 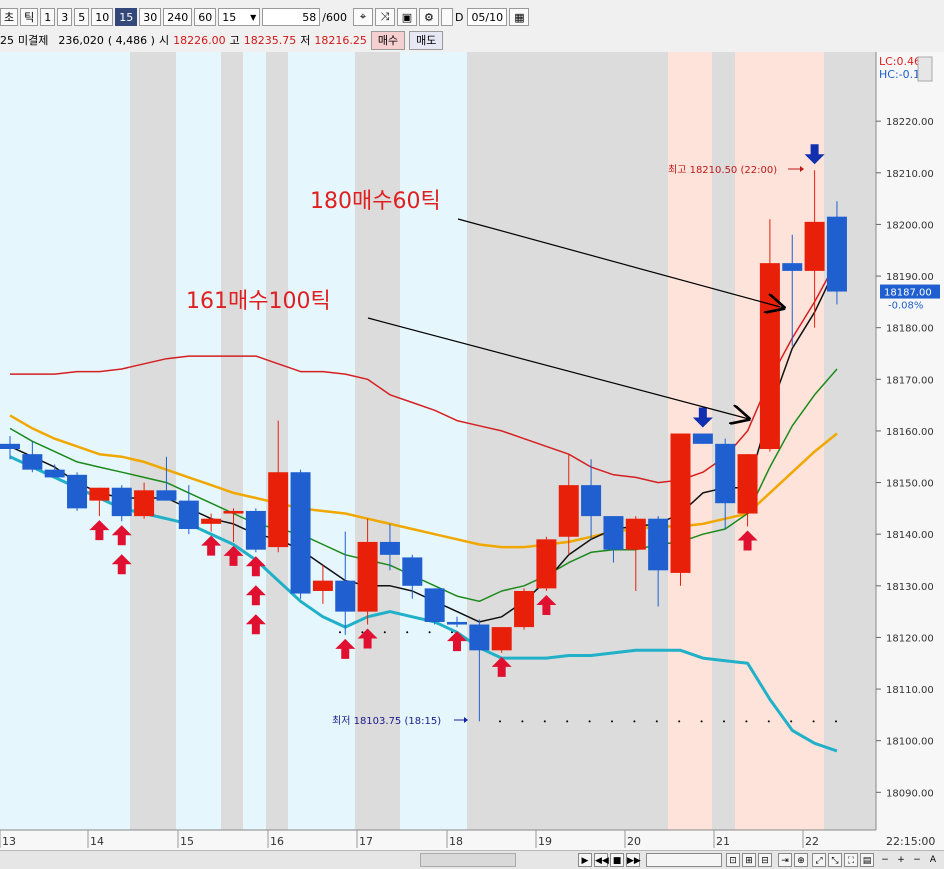 I want to click on current-price-label: 18187.00, so click(x=908, y=293).